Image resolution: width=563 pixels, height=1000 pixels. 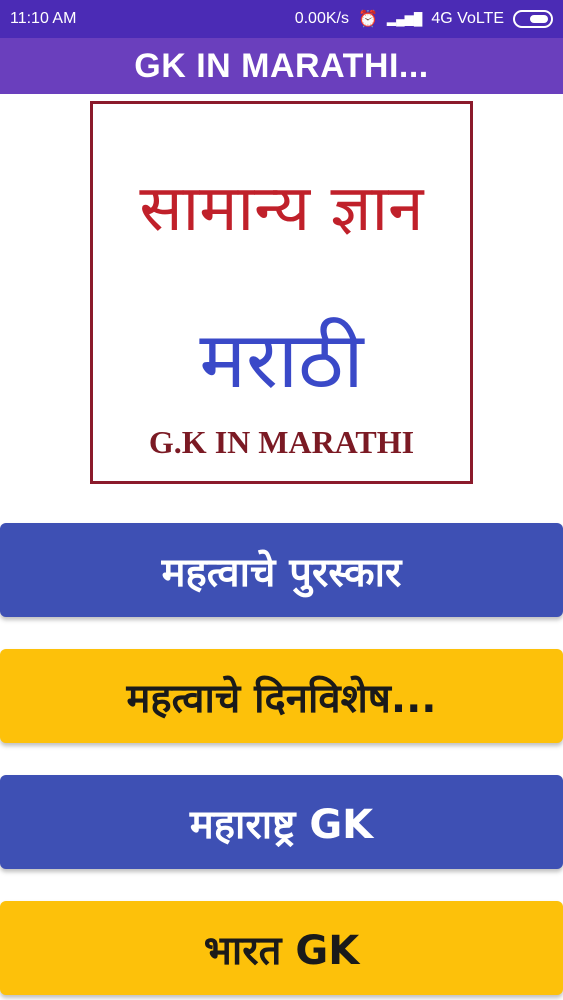 I want to click on awards-button-label: महत्वाचे पुरस्कार, so click(x=281, y=572).